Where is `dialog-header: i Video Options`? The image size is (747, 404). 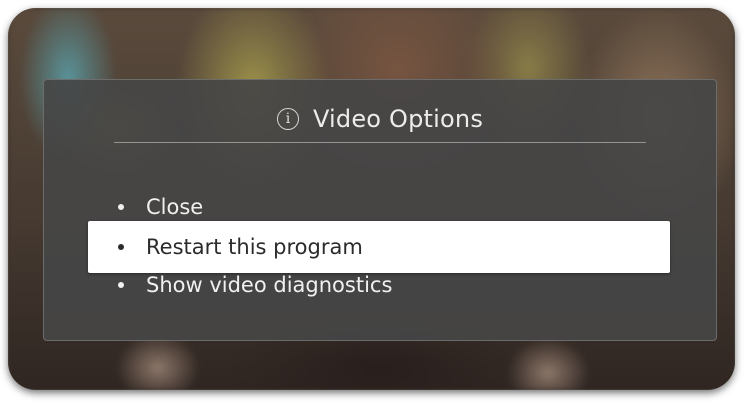 dialog-header: i Video Options is located at coordinates (380, 119).